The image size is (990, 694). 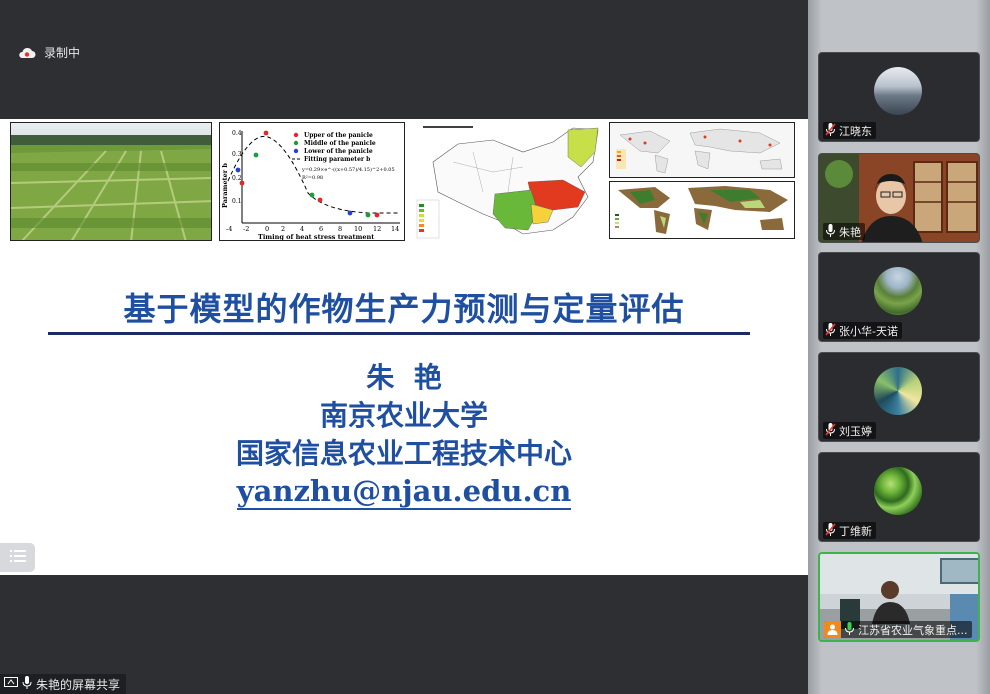 I want to click on swirl-avatar, so click(x=898, y=391).